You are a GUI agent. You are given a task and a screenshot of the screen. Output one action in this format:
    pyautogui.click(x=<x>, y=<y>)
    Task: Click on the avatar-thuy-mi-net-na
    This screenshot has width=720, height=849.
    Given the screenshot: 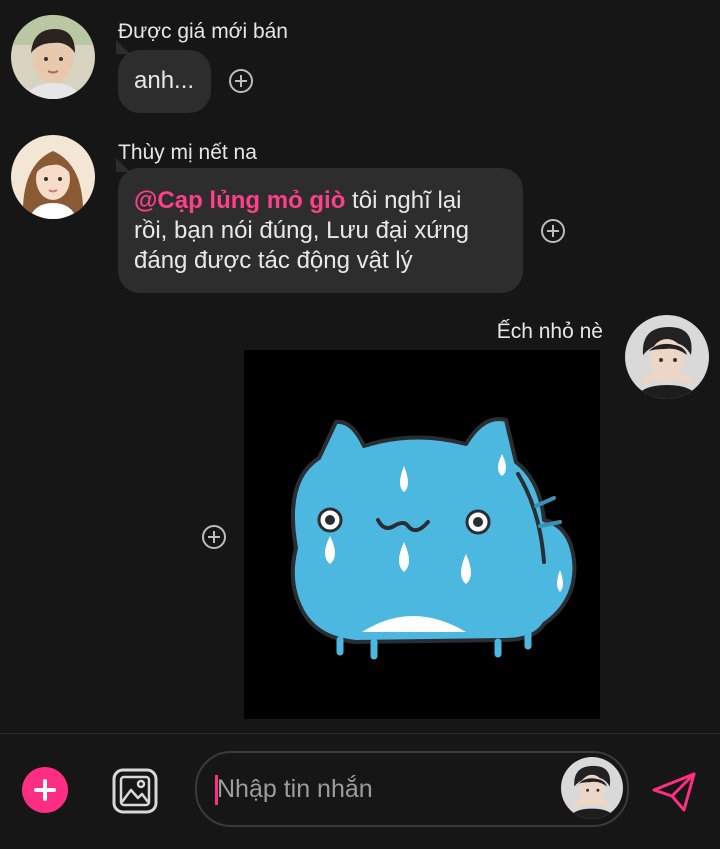 What is the action you would take?
    pyautogui.click(x=53, y=177)
    